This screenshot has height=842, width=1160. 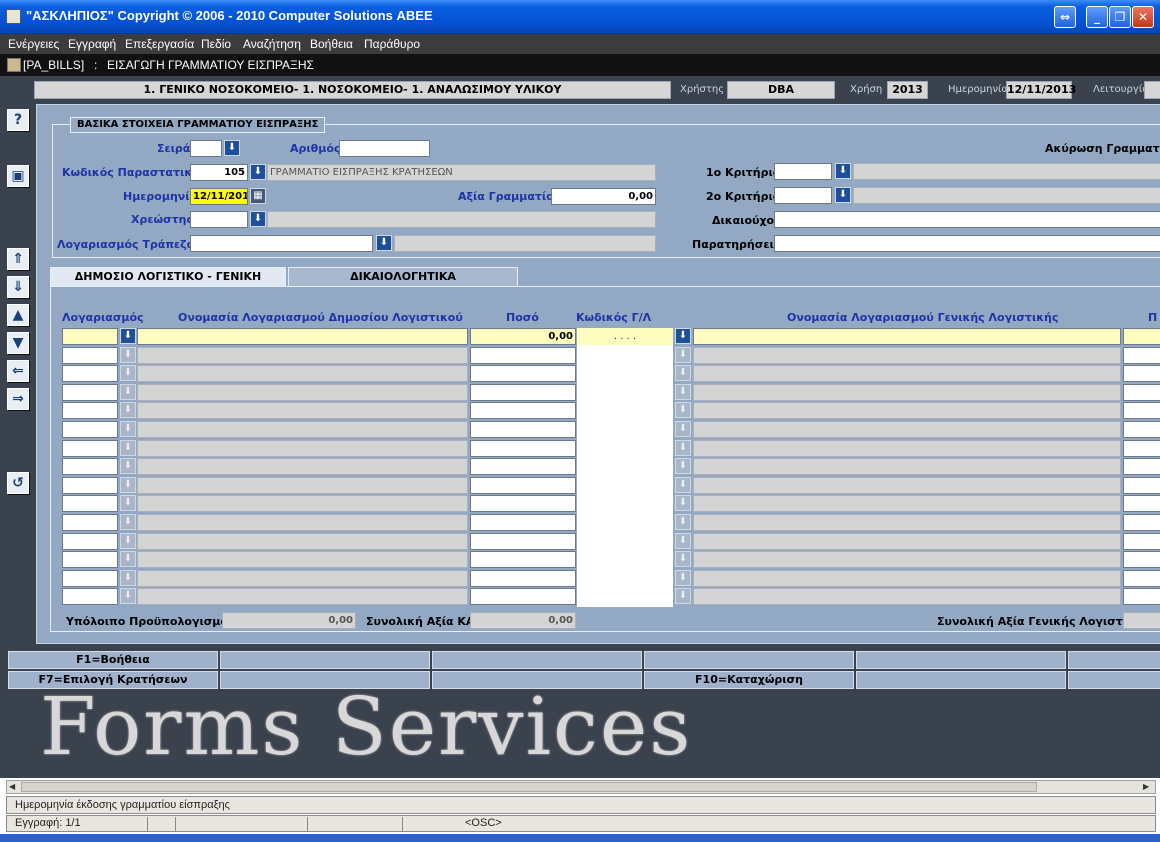 What do you see at coordinates (33, 44) in the screenshot?
I see `menu-actions: Ενέργειες` at bounding box center [33, 44].